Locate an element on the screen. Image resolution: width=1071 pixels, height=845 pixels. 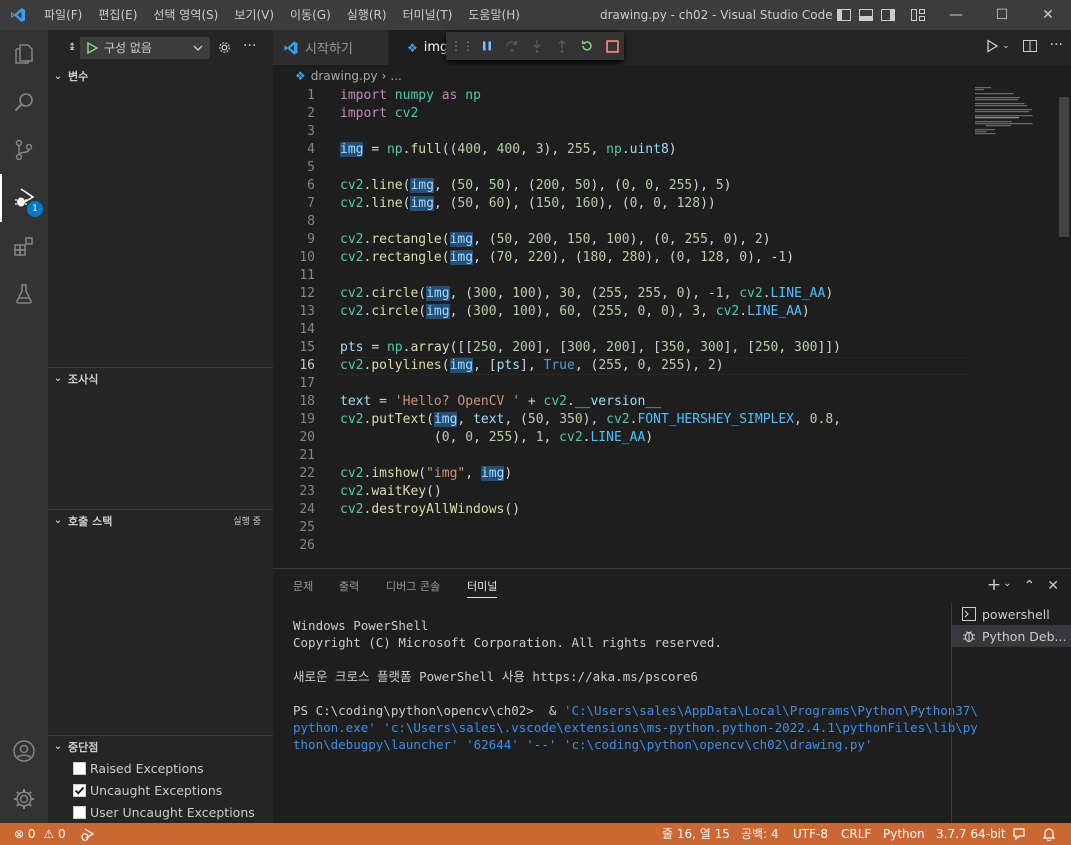
editor-scrollbar is located at coordinates (1064, 167).